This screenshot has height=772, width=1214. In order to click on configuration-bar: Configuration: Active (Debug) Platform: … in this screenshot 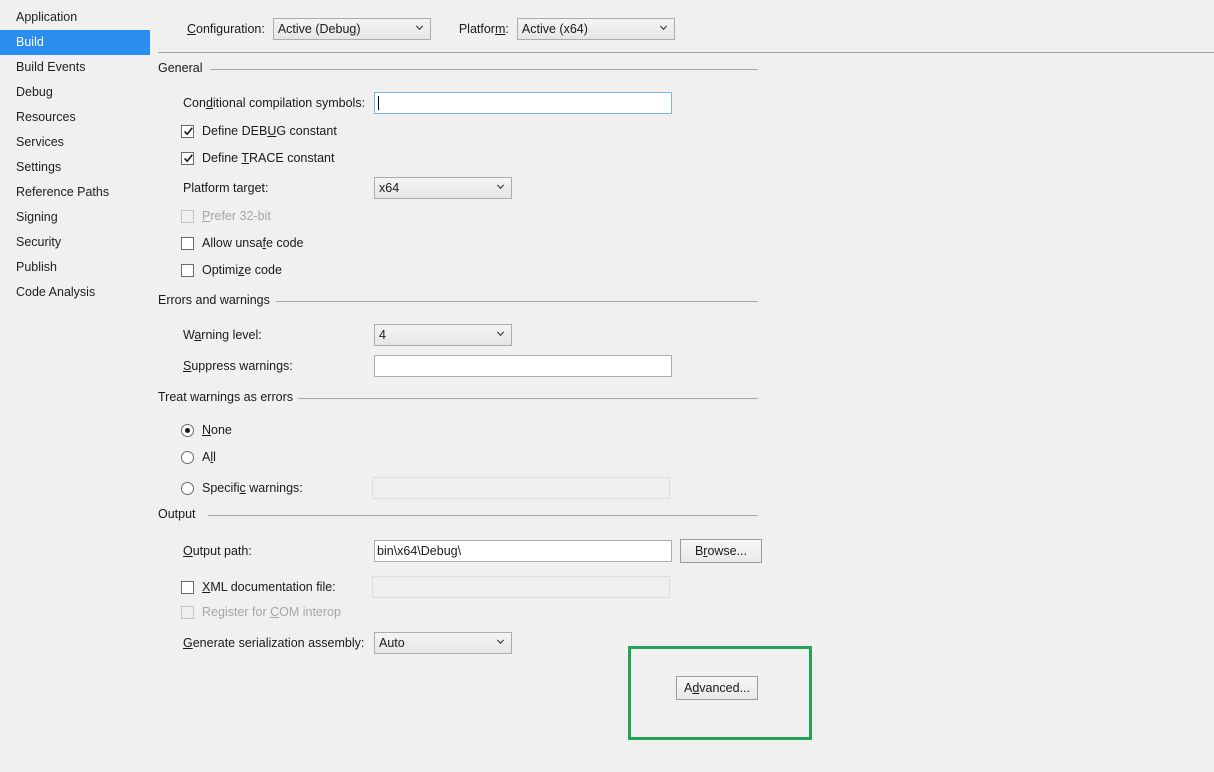, I will do `click(431, 29)`.